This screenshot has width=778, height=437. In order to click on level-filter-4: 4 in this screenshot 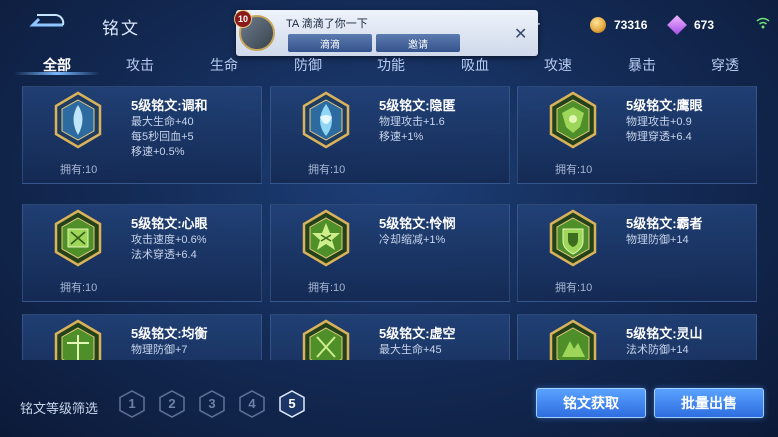, I will do `click(252, 404)`.